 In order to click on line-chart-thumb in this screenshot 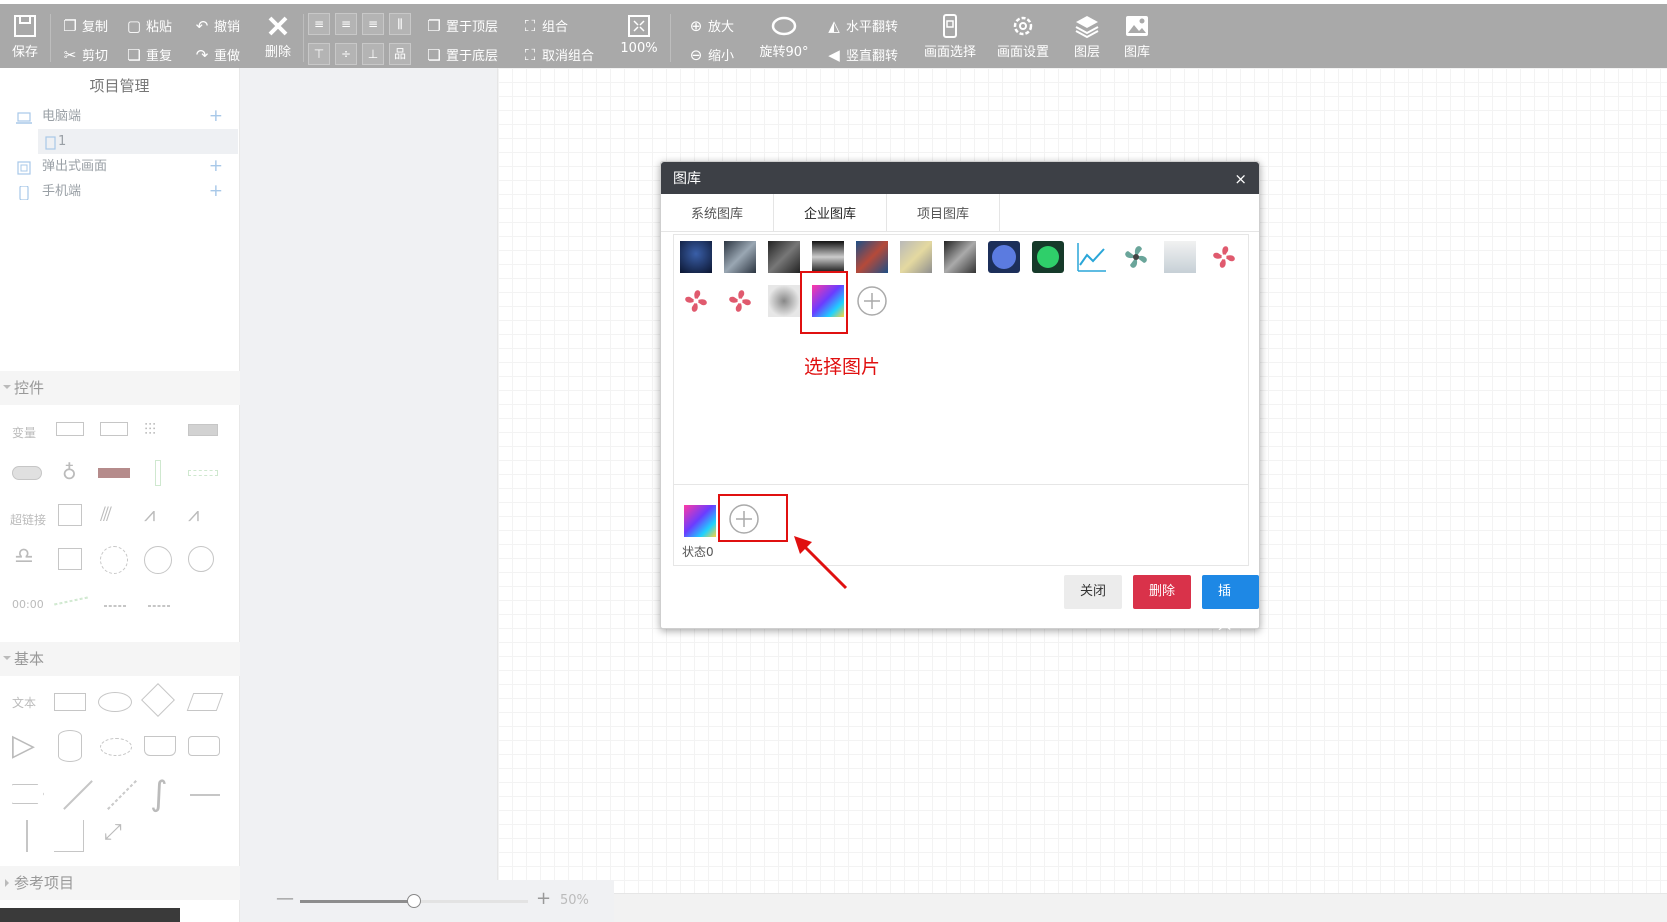, I will do `click(1092, 257)`.